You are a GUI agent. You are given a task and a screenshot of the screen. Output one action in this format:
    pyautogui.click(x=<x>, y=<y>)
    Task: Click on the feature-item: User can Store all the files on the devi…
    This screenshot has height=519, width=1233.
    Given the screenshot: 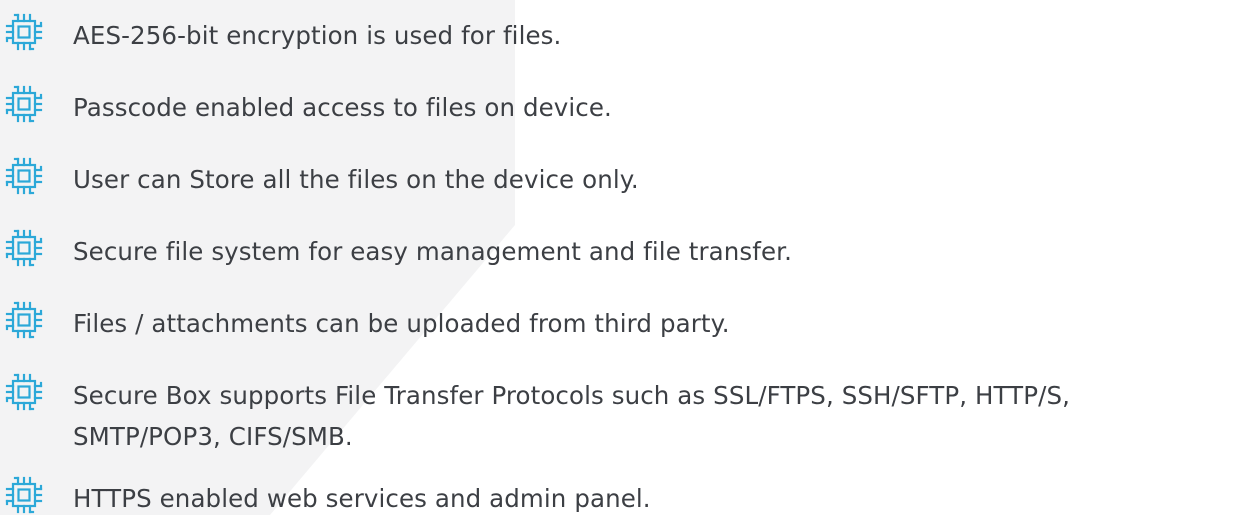 What is the action you would take?
    pyautogui.click(x=319, y=178)
    